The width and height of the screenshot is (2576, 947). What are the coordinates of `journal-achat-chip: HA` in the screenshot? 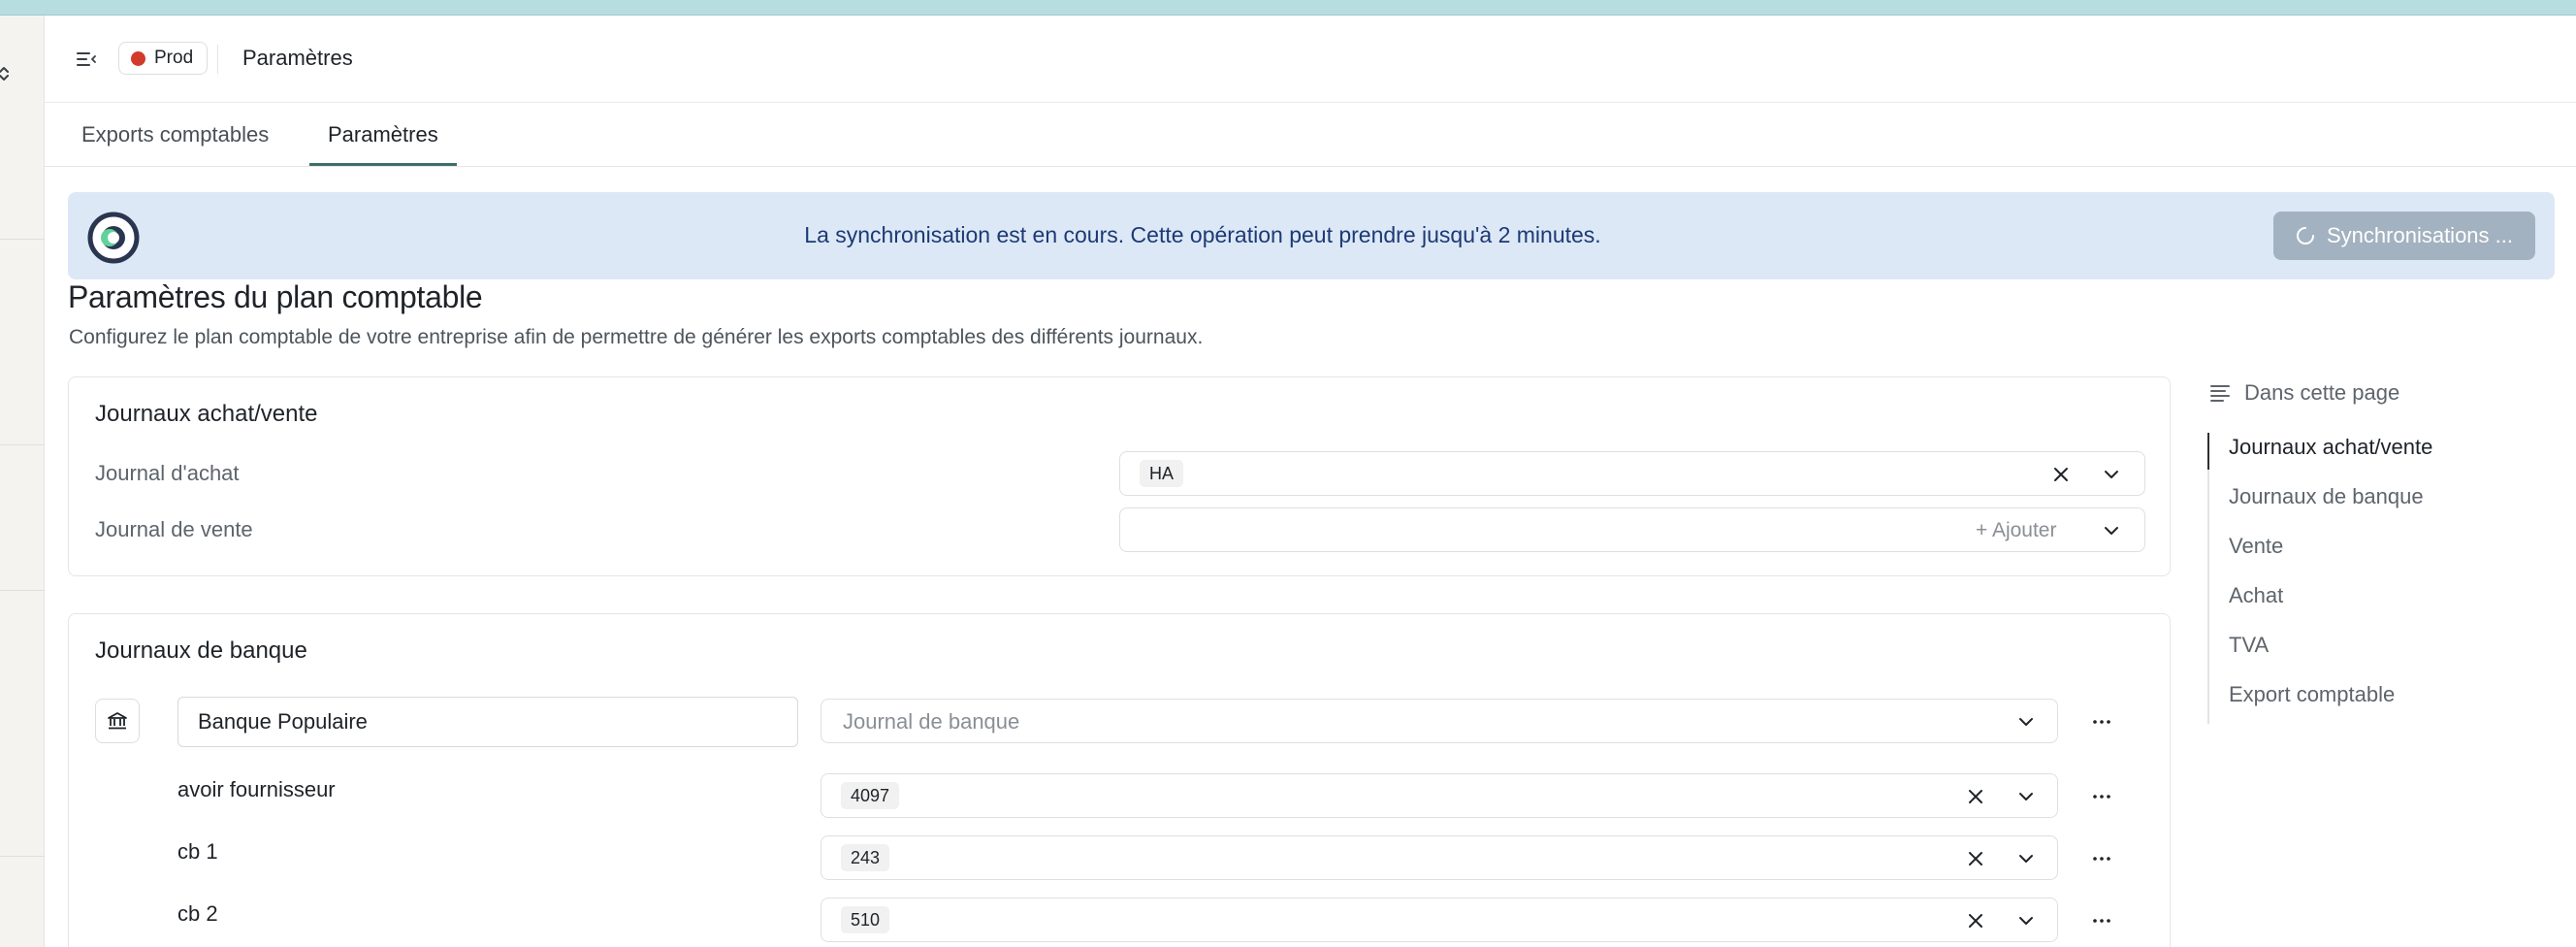 It's located at (1162, 473).